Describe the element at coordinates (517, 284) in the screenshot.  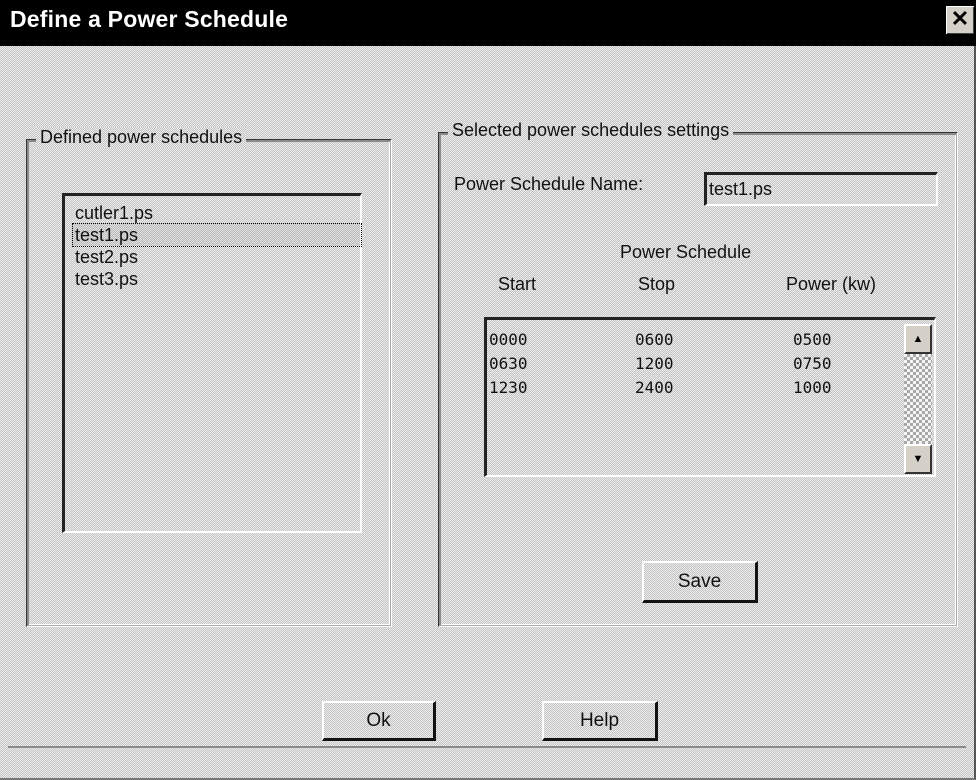
I see `column-header-start: Start` at that location.